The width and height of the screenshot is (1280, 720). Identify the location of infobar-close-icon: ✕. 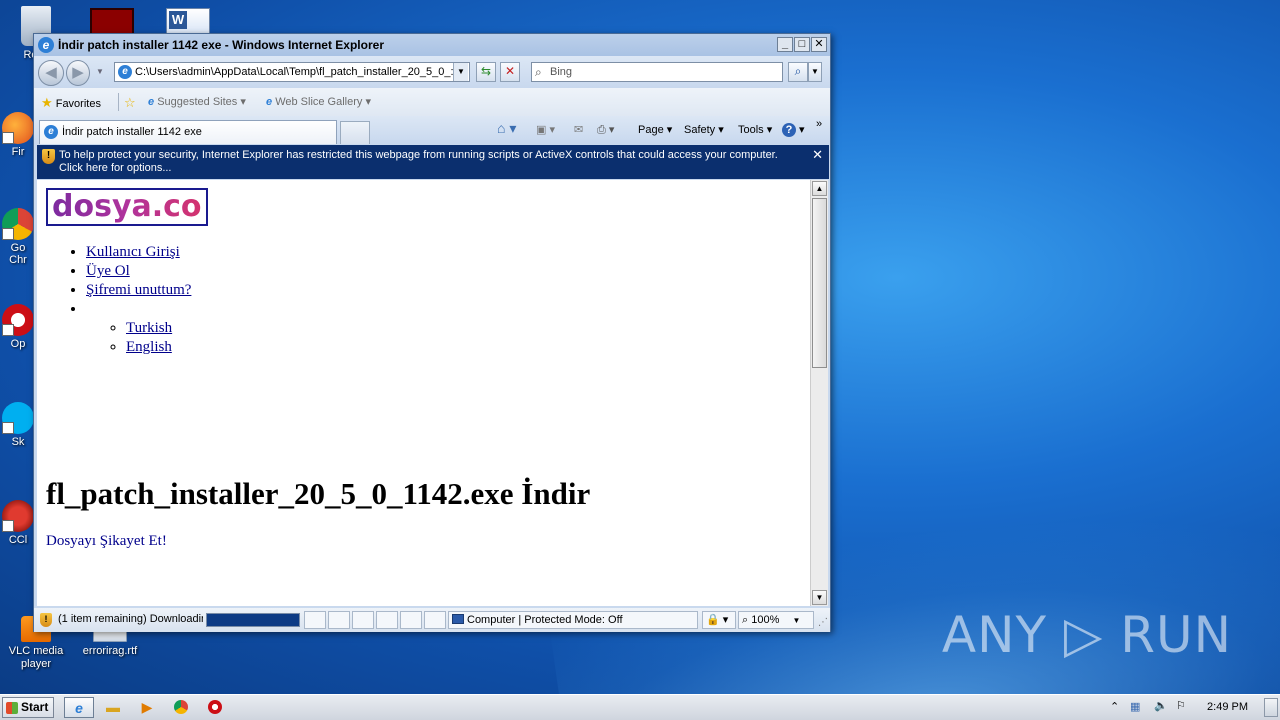
(817, 154).